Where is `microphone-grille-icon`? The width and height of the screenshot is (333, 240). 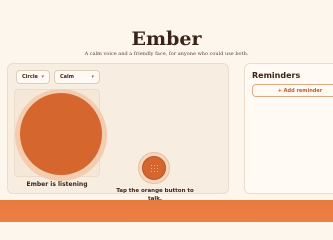
microphone-grille-icon is located at coordinates (154, 168).